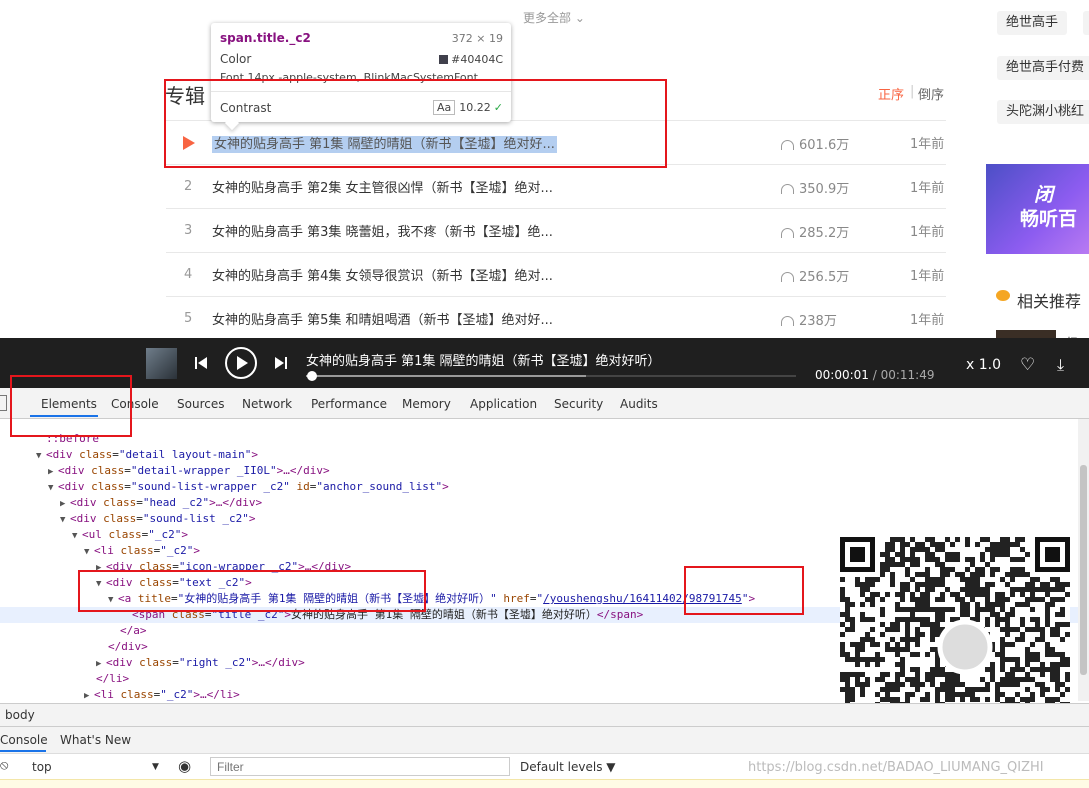 The height and width of the screenshot is (788, 1089). What do you see at coordinates (815, 231) in the screenshot?
I see `play-count: 285.2万` at bounding box center [815, 231].